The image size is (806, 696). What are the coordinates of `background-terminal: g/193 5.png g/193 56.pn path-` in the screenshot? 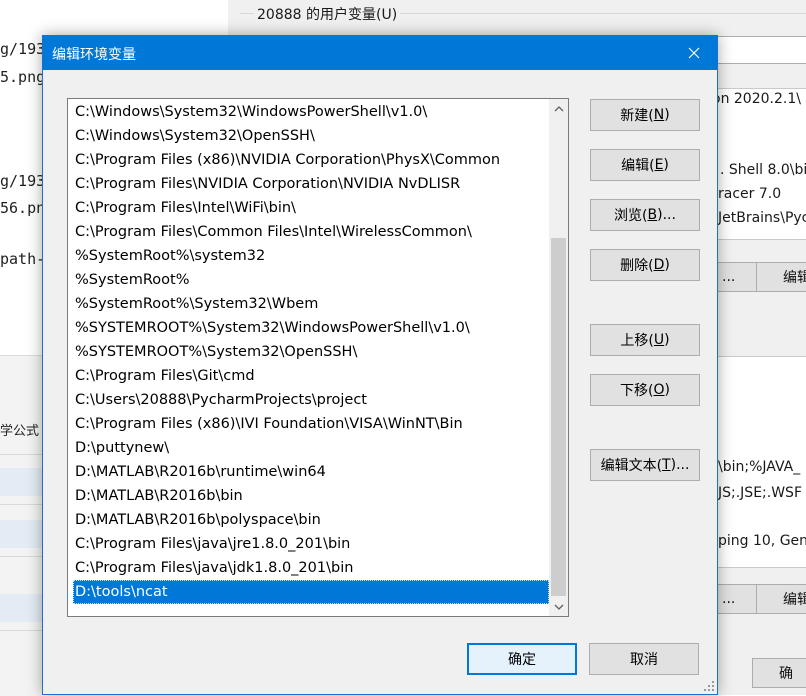 It's located at (21, 177).